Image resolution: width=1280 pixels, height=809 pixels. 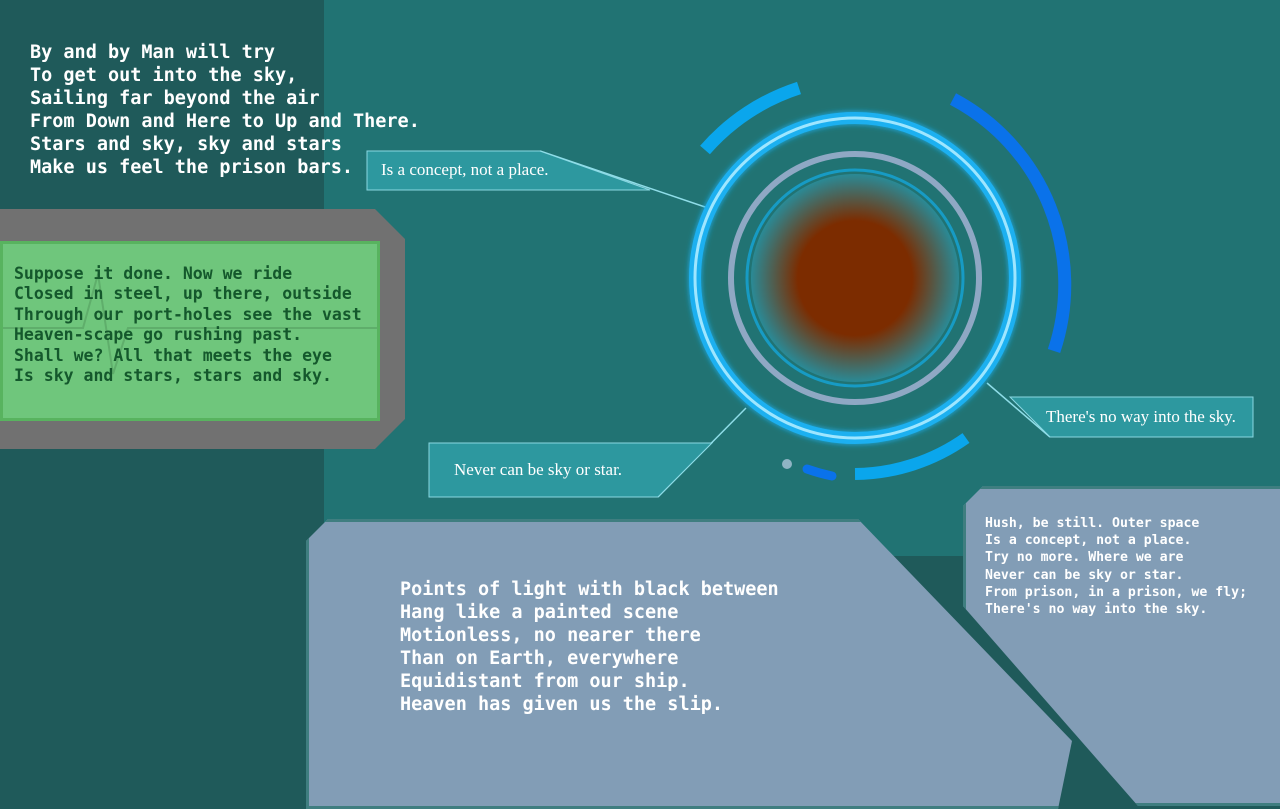 What do you see at coordinates (538, 469) in the screenshot?
I see `callout-never: Never can be sky or star.` at bounding box center [538, 469].